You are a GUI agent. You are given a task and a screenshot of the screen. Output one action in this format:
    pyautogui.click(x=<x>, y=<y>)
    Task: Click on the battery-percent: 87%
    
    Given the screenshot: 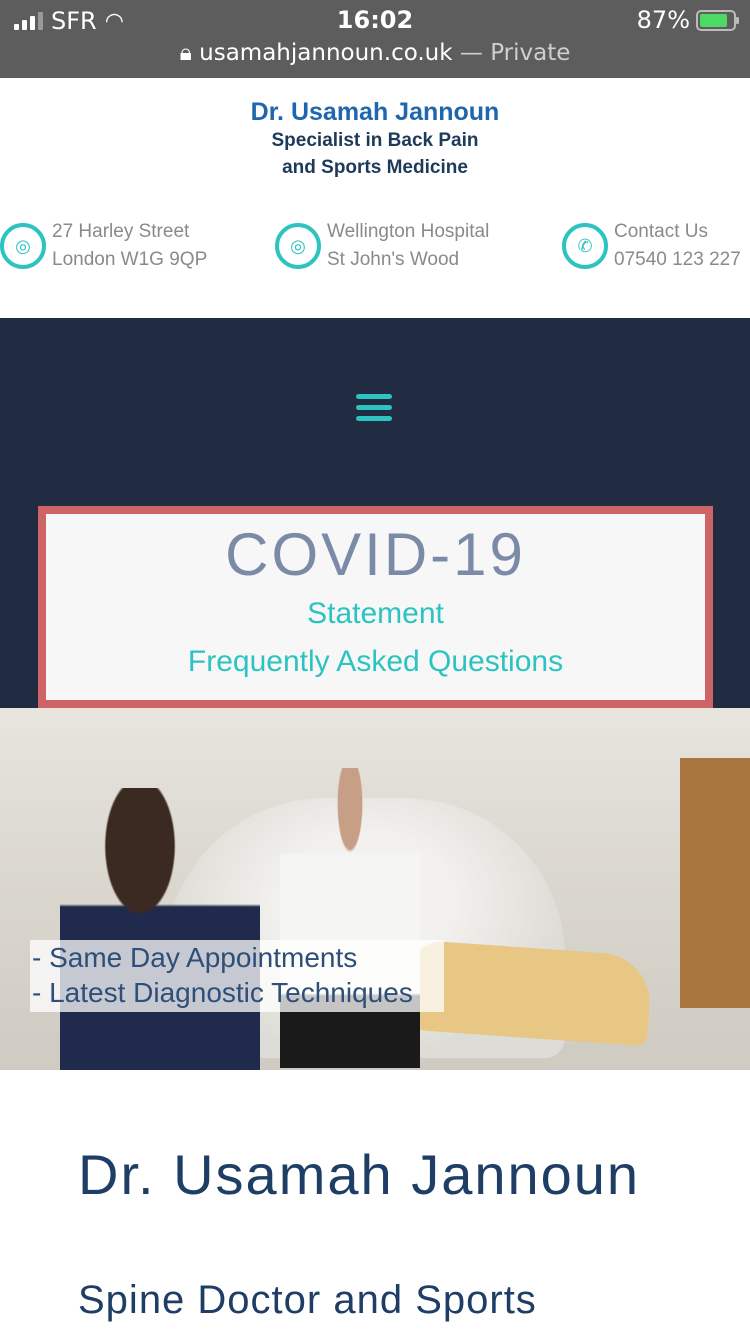 What is the action you would take?
    pyautogui.click(x=663, y=20)
    